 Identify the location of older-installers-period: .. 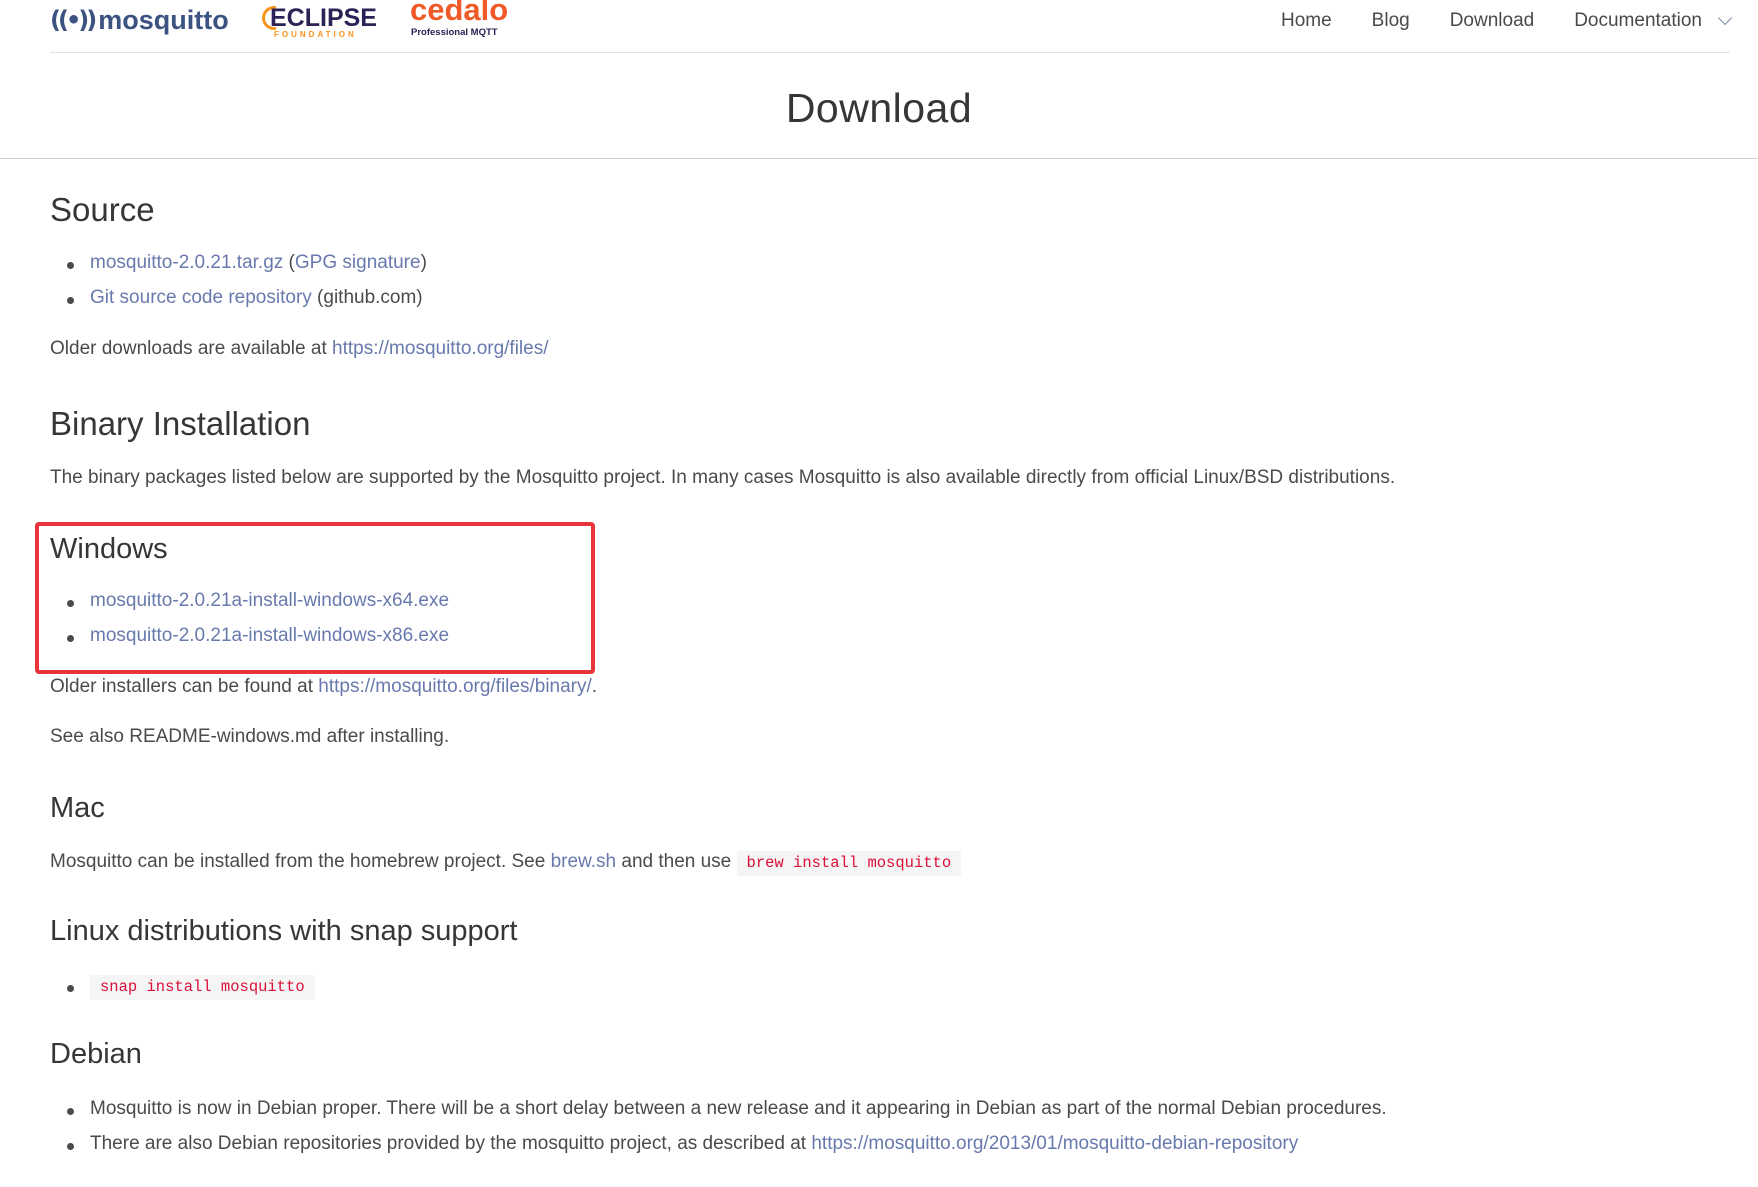
(594, 686).